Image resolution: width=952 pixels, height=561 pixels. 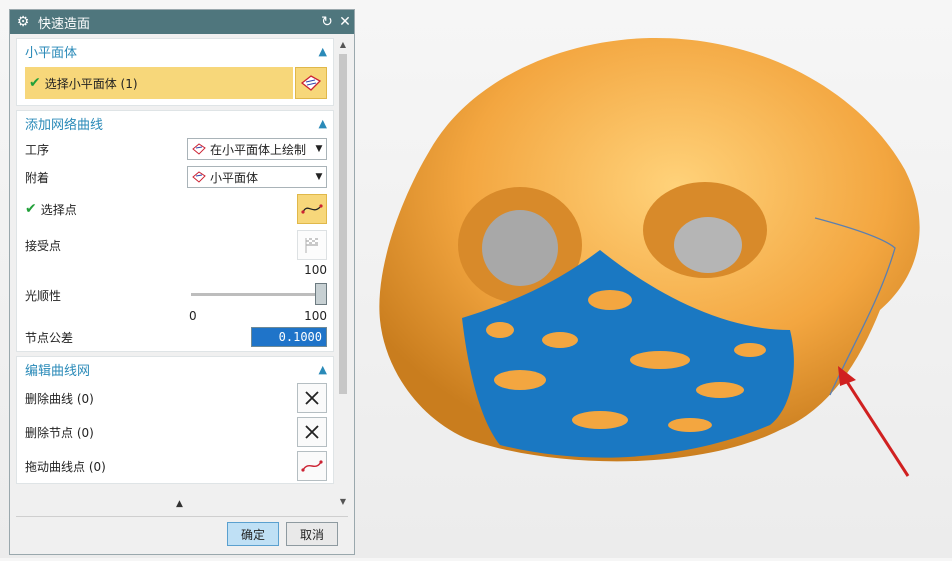 What do you see at coordinates (312, 534) in the screenshot?
I see `cancel-button: 取消` at bounding box center [312, 534].